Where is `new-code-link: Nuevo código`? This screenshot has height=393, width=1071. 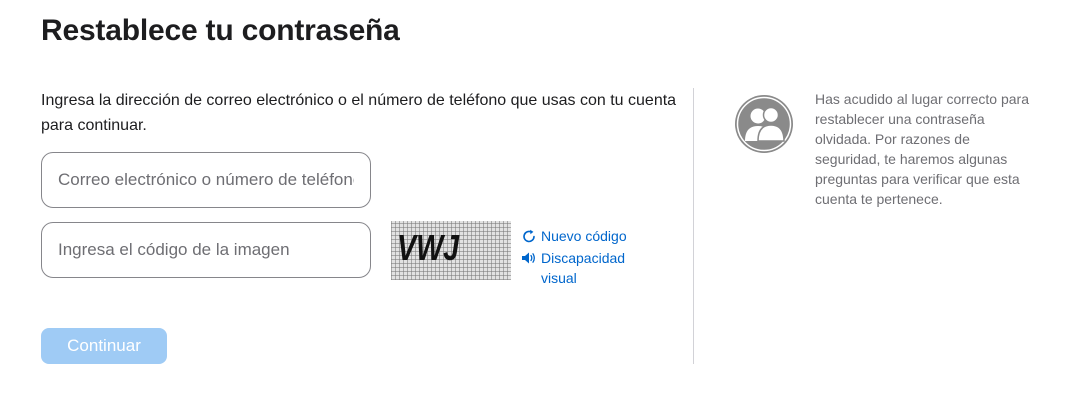
new-code-link: Nuevo código is located at coordinates (586, 236).